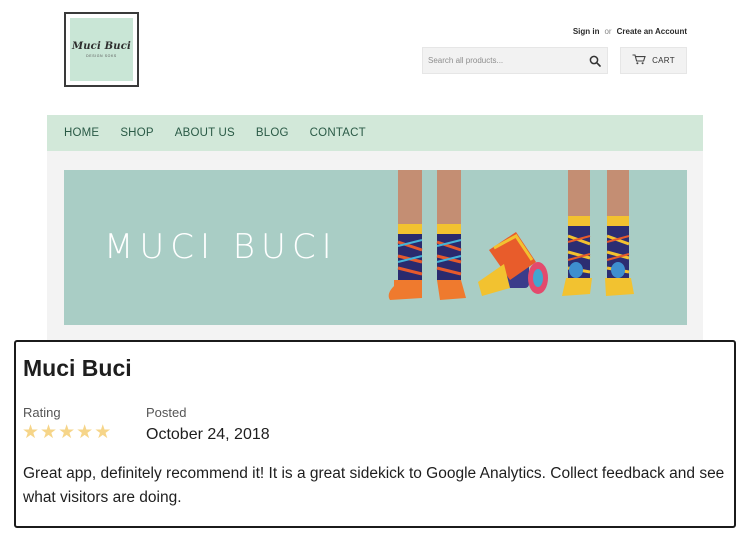 The width and height of the screenshot is (750, 541). What do you see at coordinates (503, 60) in the screenshot?
I see `search-input` at bounding box center [503, 60].